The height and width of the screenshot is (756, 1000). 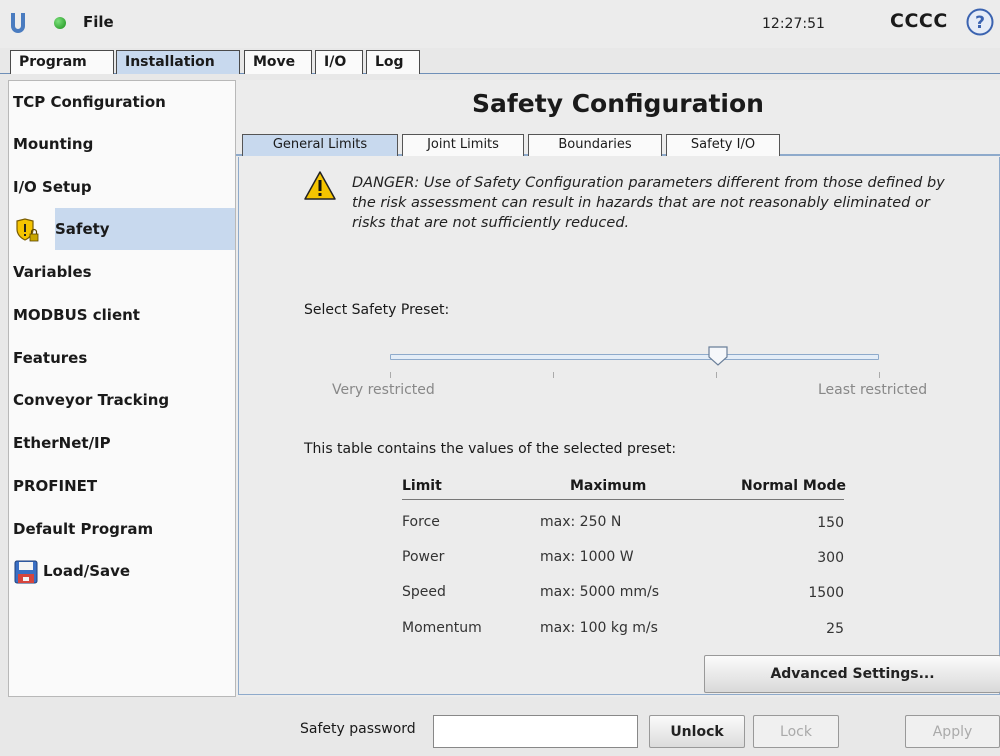 What do you see at coordinates (830, 558) in the screenshot?
I see `table-cell-normal-mode: 300` at bounding box center [830, 558].